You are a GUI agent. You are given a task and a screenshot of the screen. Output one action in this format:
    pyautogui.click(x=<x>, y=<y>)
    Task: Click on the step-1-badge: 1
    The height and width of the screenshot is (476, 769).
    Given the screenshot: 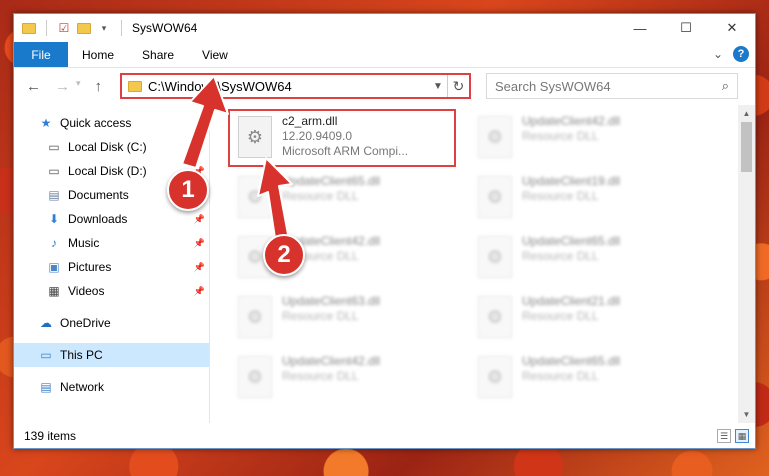 What is the action you would take?
    pyautogui.click(x=188, y=190)
    